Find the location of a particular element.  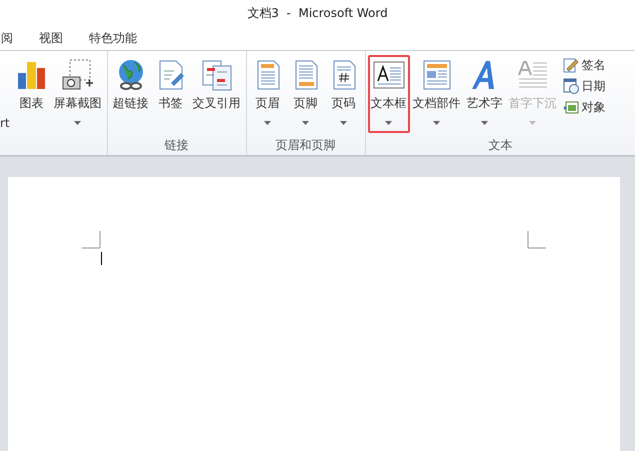

ribbon-button: 超链接 is located at coordinates (131, 94).